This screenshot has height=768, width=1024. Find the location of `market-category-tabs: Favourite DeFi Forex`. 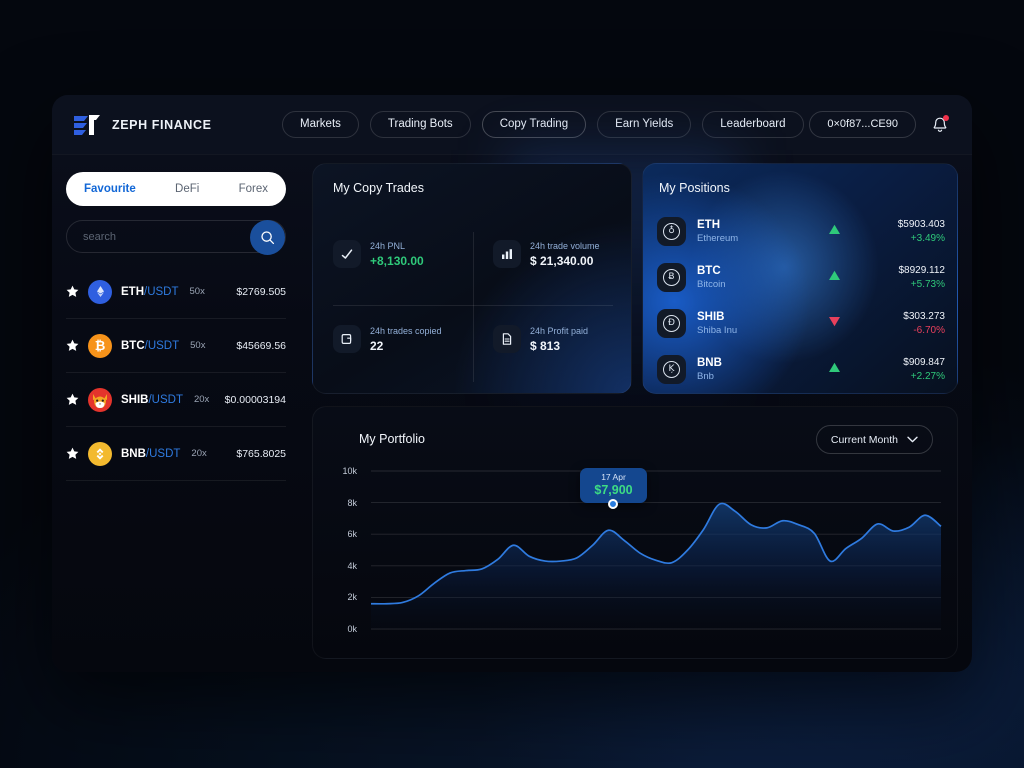

market-category-tabs: Favourite DeFi Forex is located at coordinates (176, 189).